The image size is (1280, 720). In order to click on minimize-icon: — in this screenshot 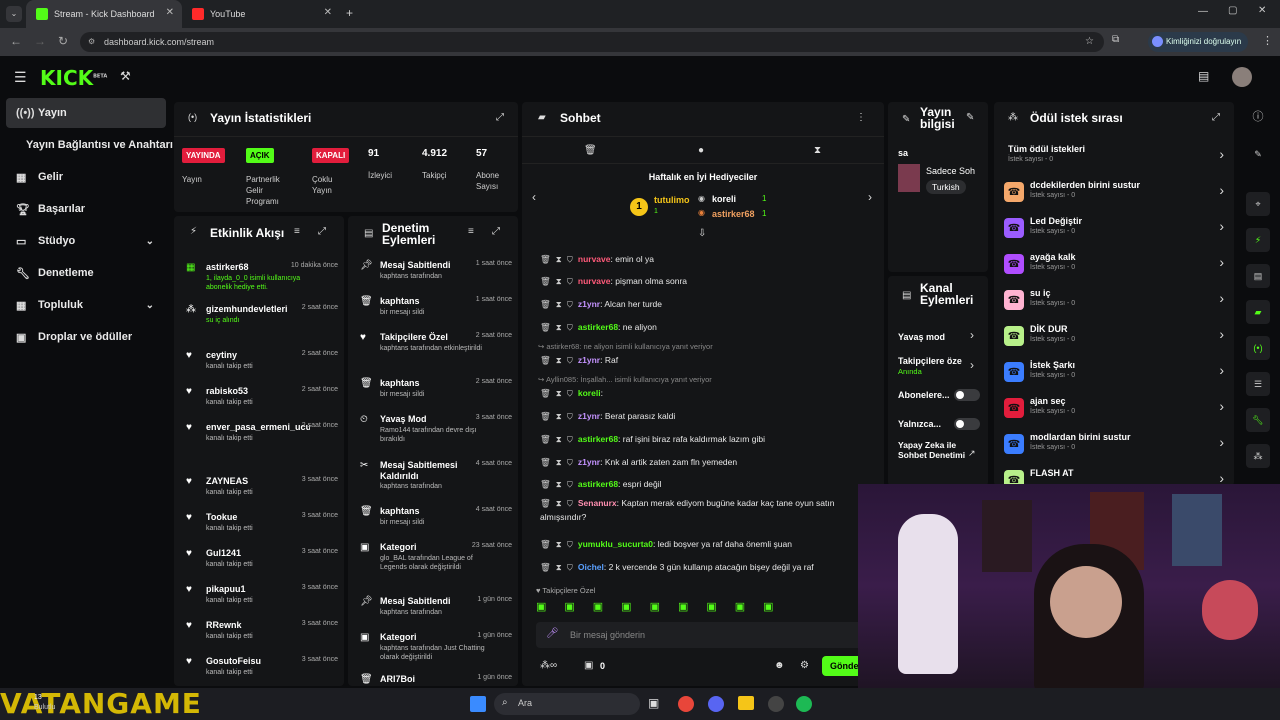, I will do `click(1203, 11)`.